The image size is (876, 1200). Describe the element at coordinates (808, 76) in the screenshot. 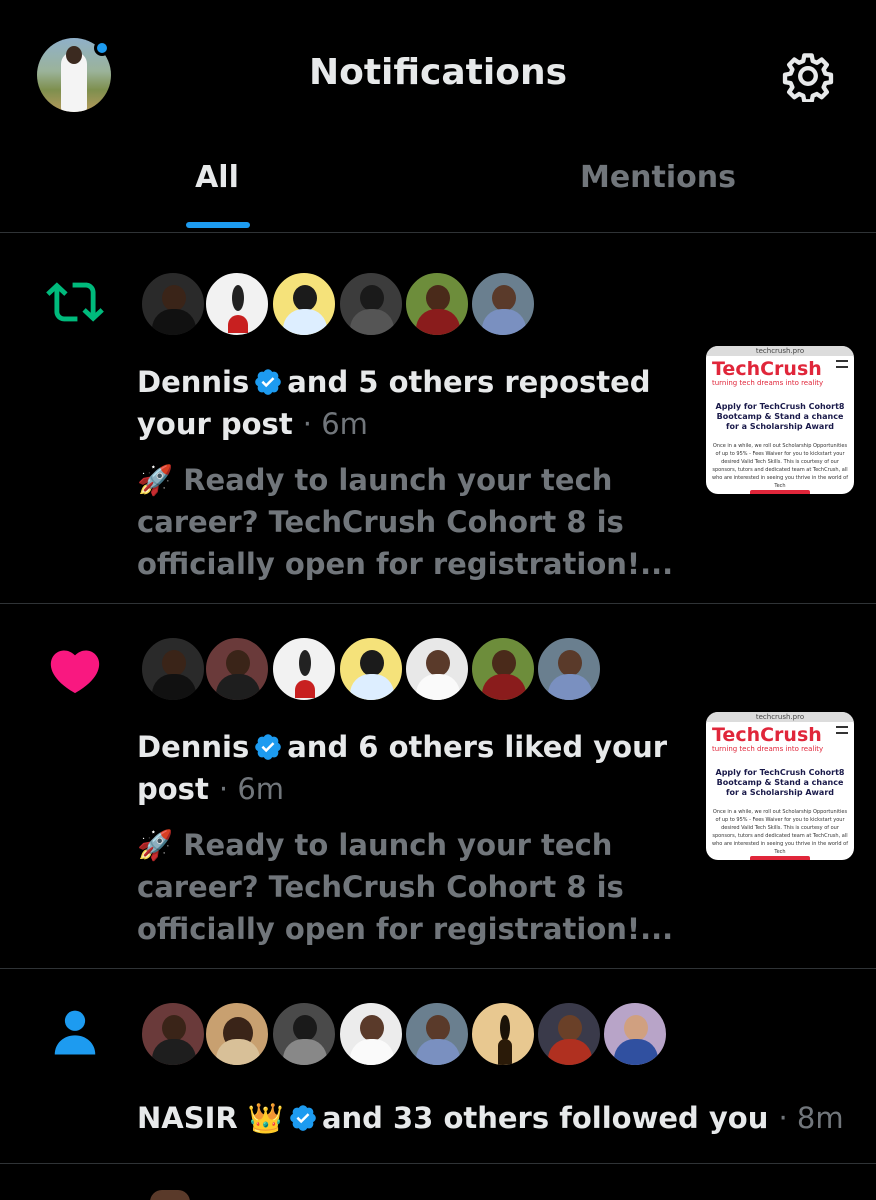

I see `gear-icon` at that location.